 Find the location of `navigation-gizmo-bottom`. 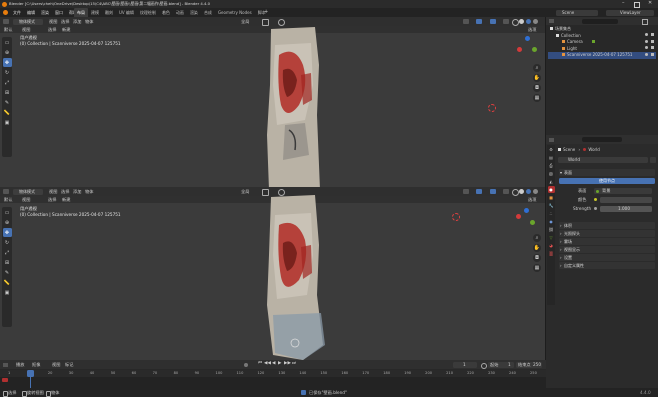

navigation-gizmo-bottom is located at coordinates (526, 218).